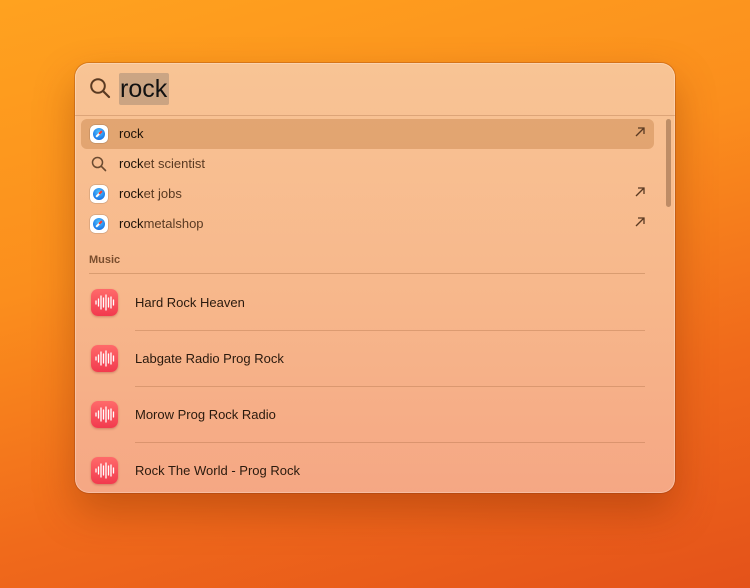 The width and height of the screenshot is (750, 588). What do you see at coordinates (370, 359) in the screenshot?
I see `music-result-item: Labgate Radio Prog Rock` at bounding box center [370, 359].